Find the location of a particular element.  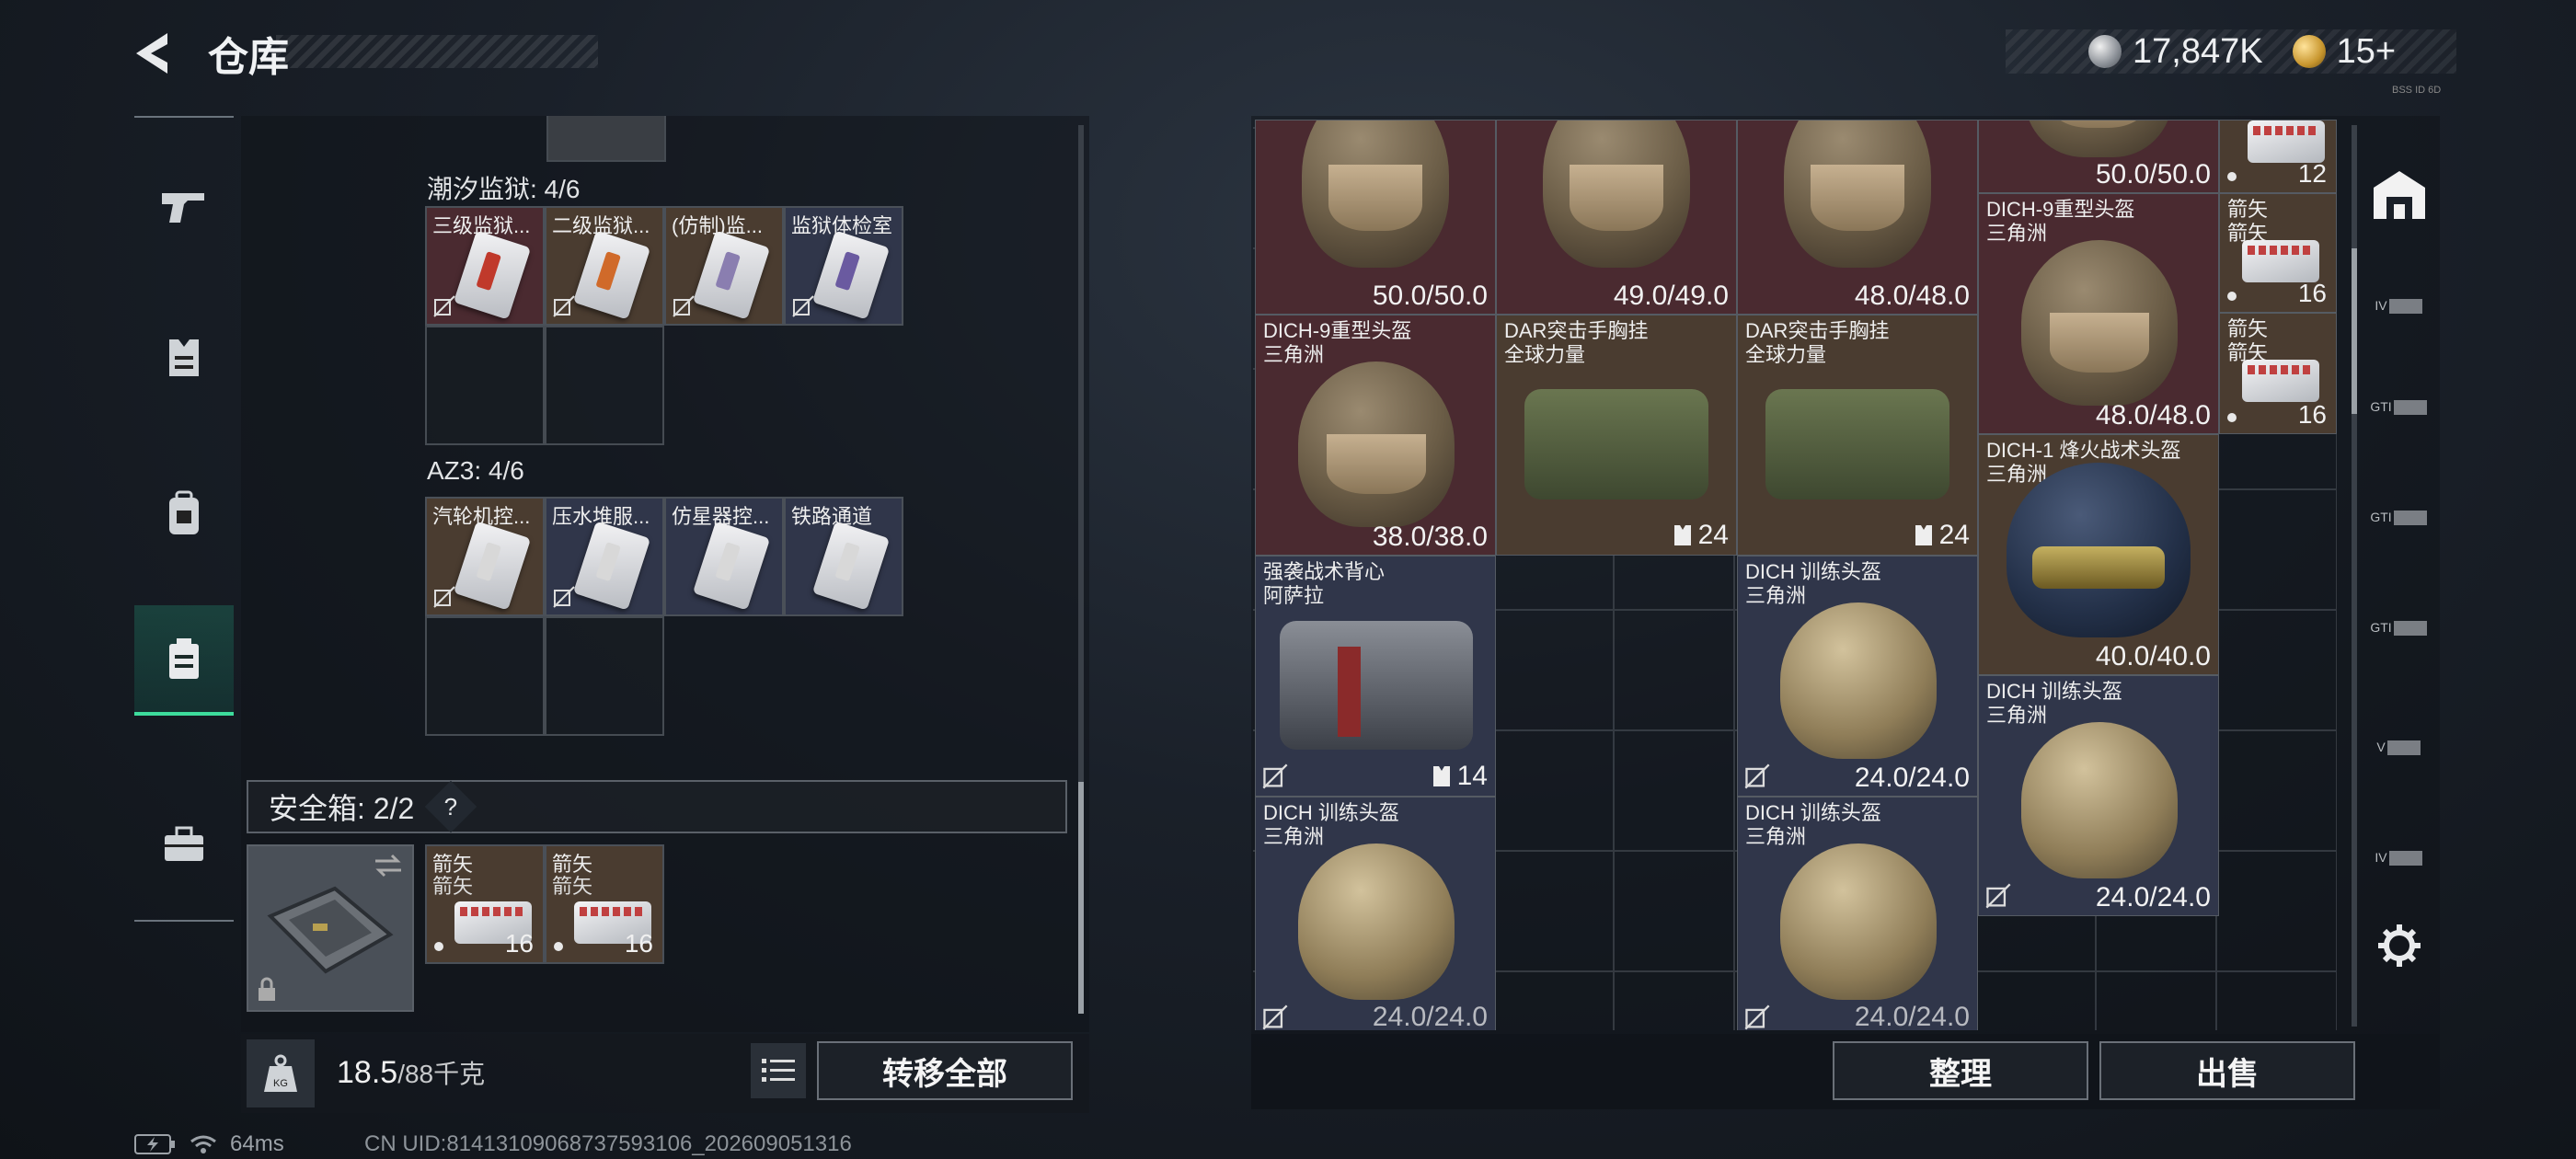

item-name: 监狱体检室 is located at coordinates (842, 225).